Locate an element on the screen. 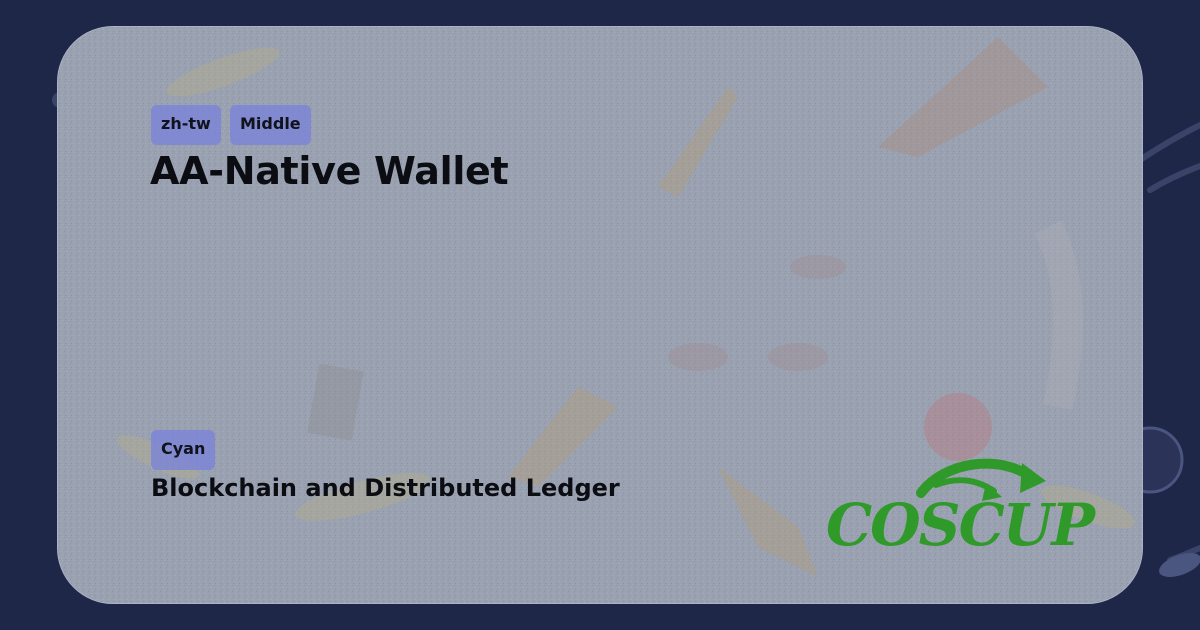 This screenshot has height=630, width=1200. level-tag: Middle is located at coordinates (270, 125).